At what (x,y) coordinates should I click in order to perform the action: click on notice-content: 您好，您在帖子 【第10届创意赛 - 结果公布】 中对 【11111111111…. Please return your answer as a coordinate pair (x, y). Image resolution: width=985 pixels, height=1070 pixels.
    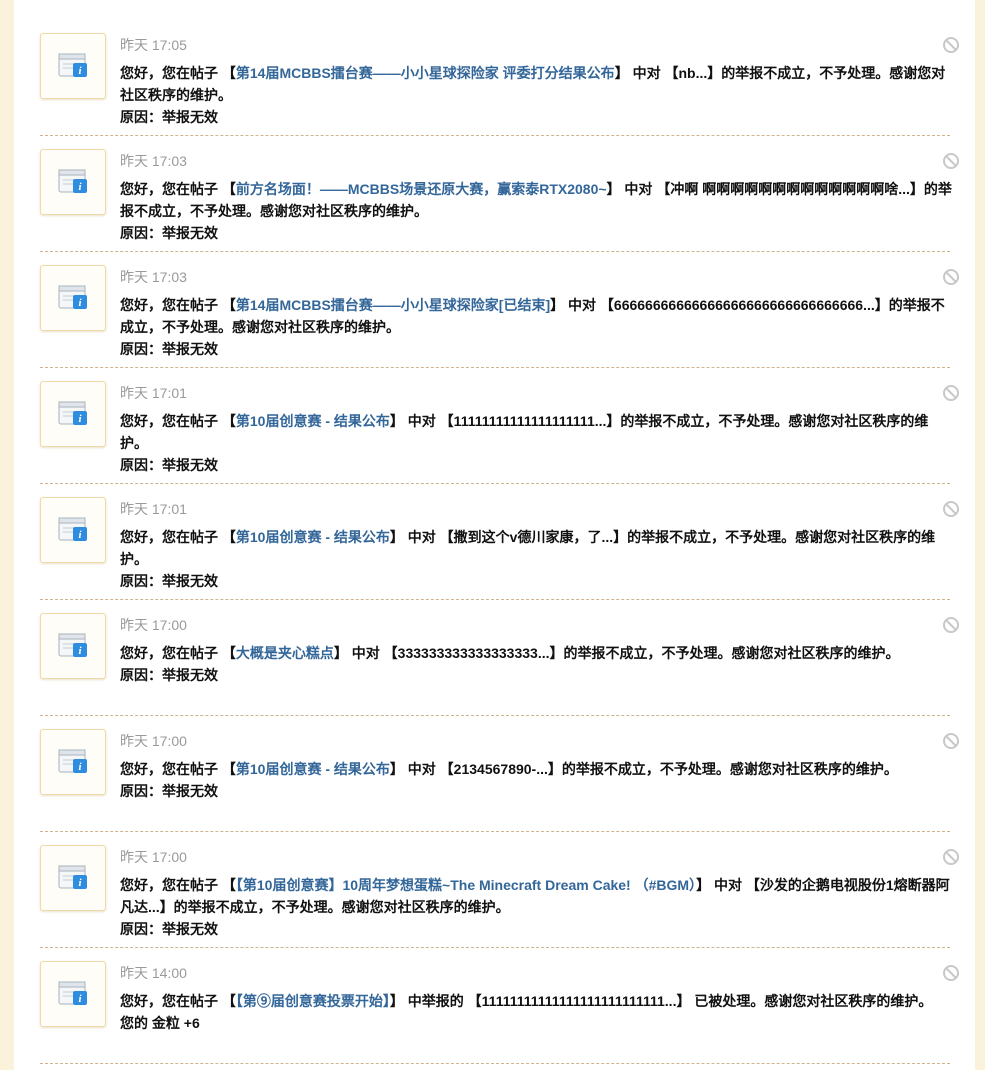
    Looking at the image, I should click on (537, 443).